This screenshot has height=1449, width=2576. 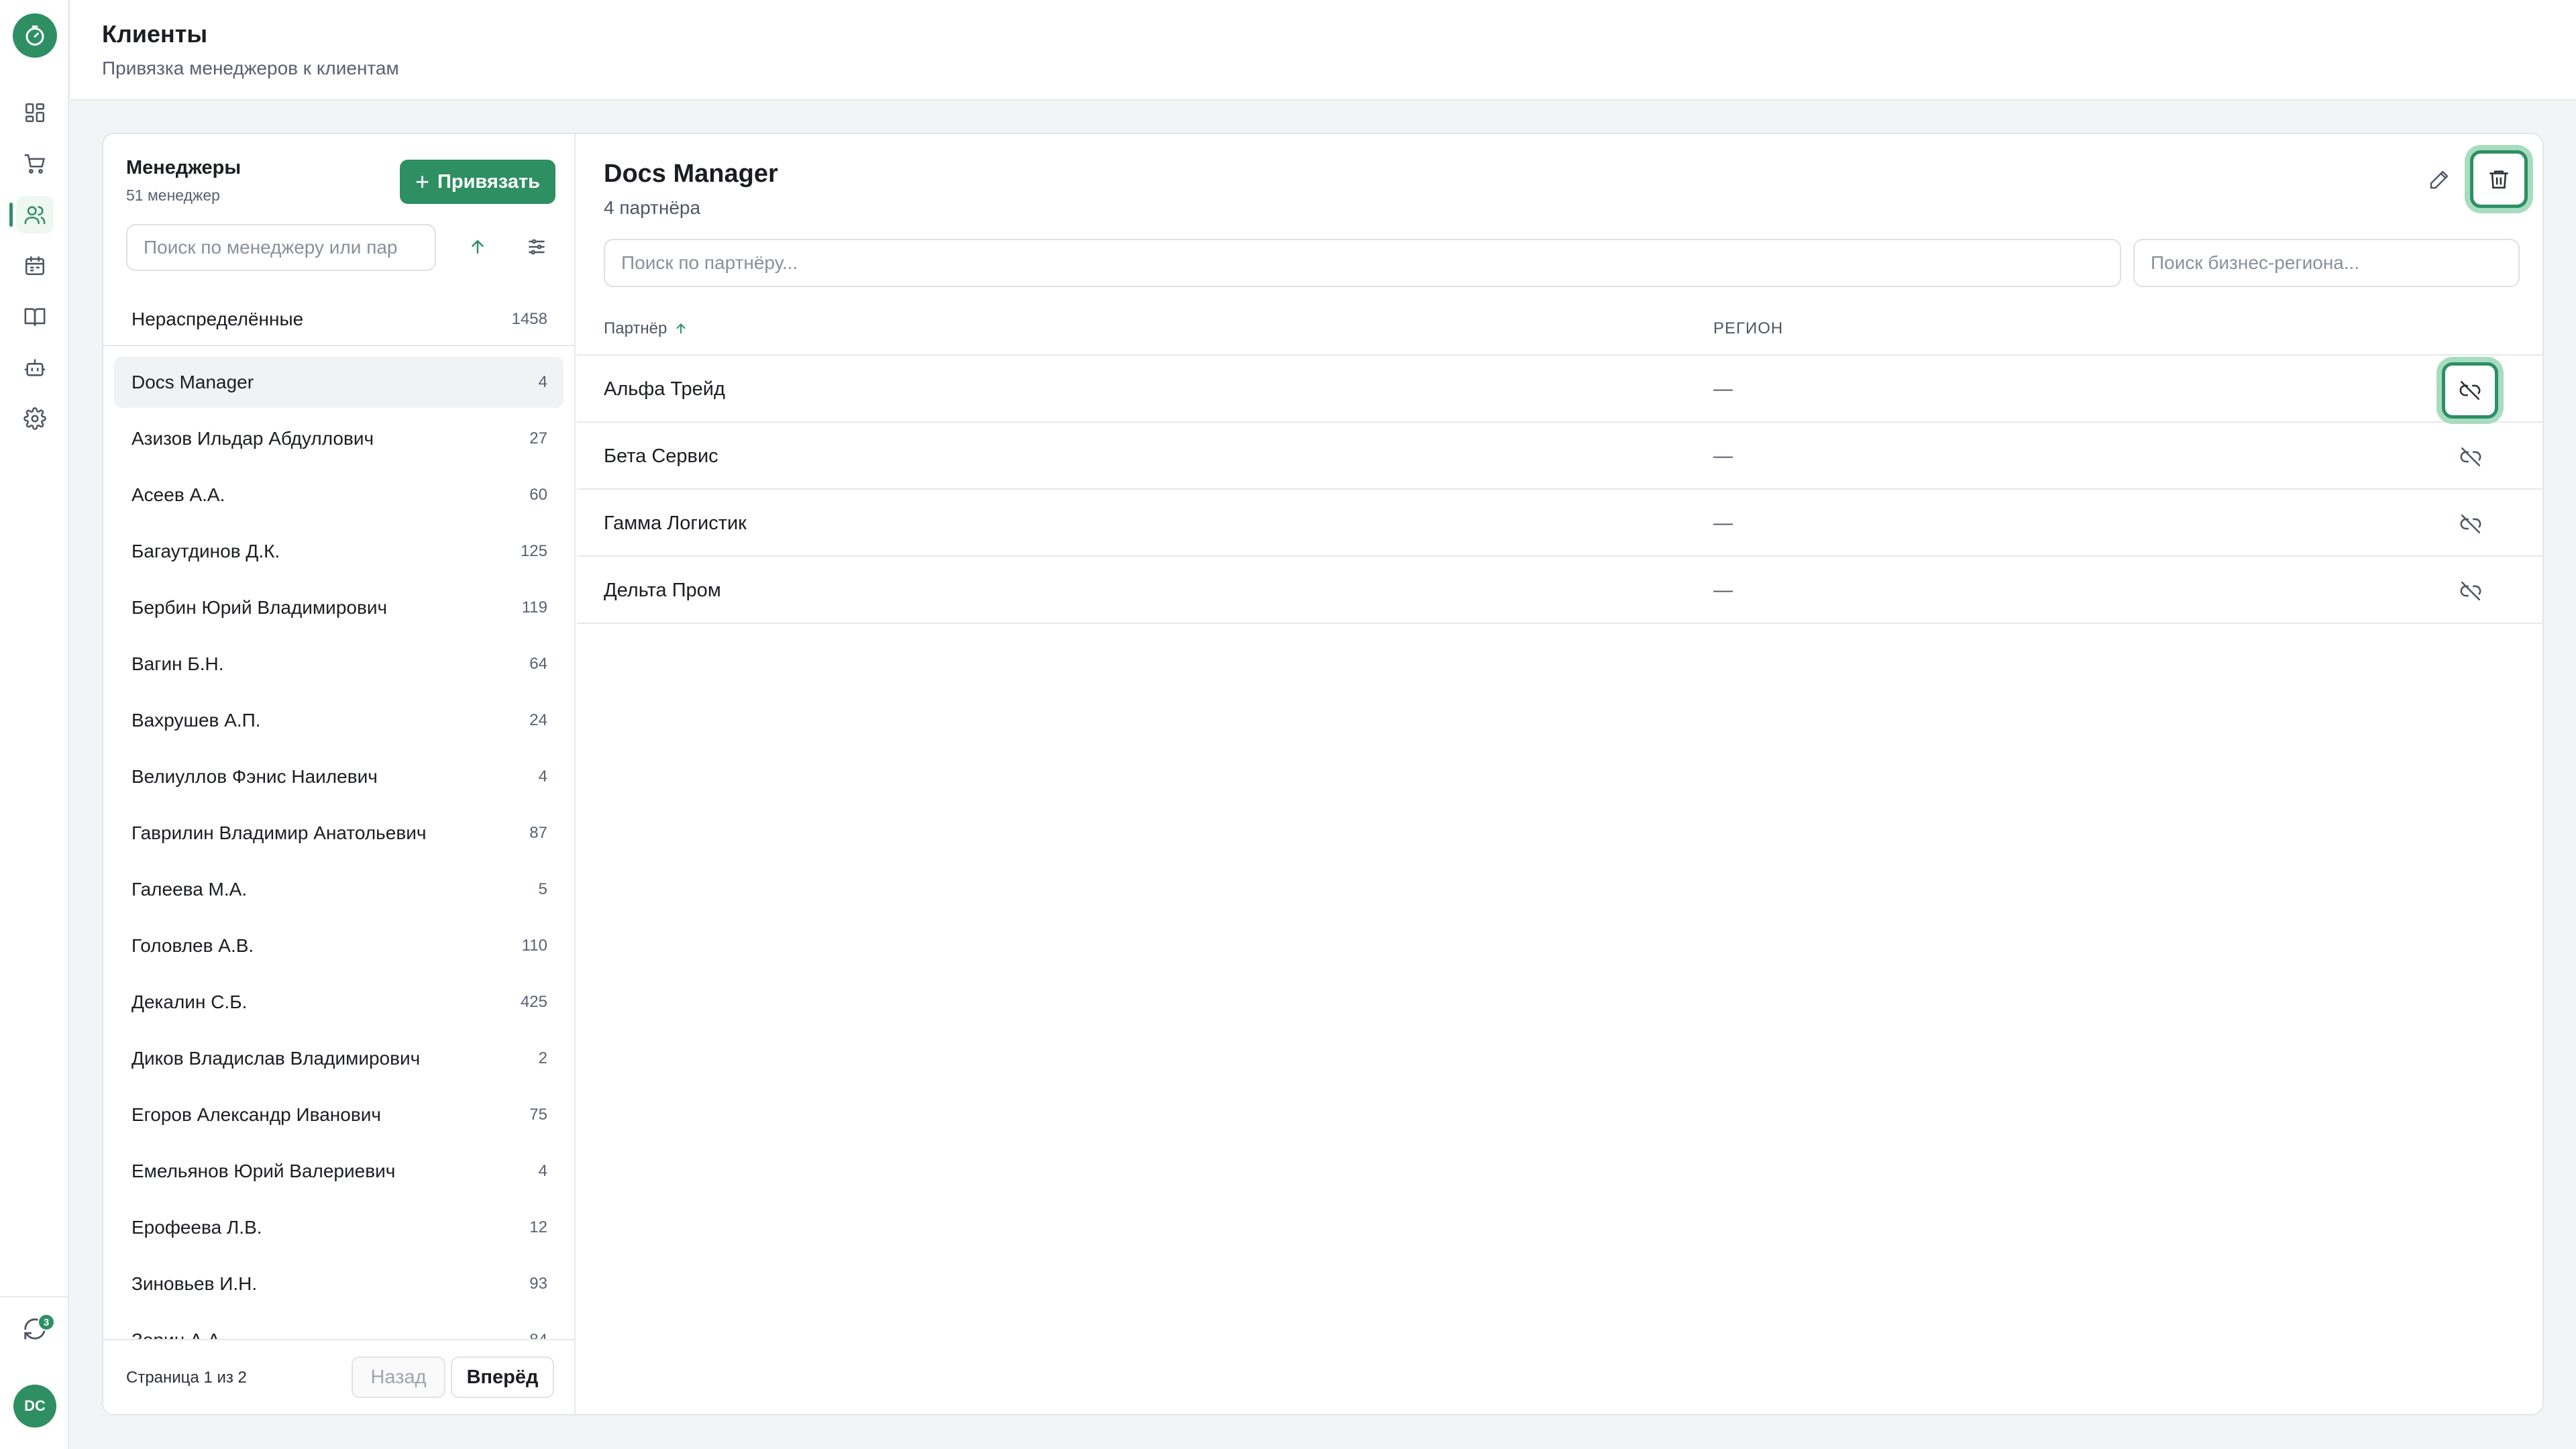 I want to click on detail-title: Docs Manager, so click(x=691, y=174).